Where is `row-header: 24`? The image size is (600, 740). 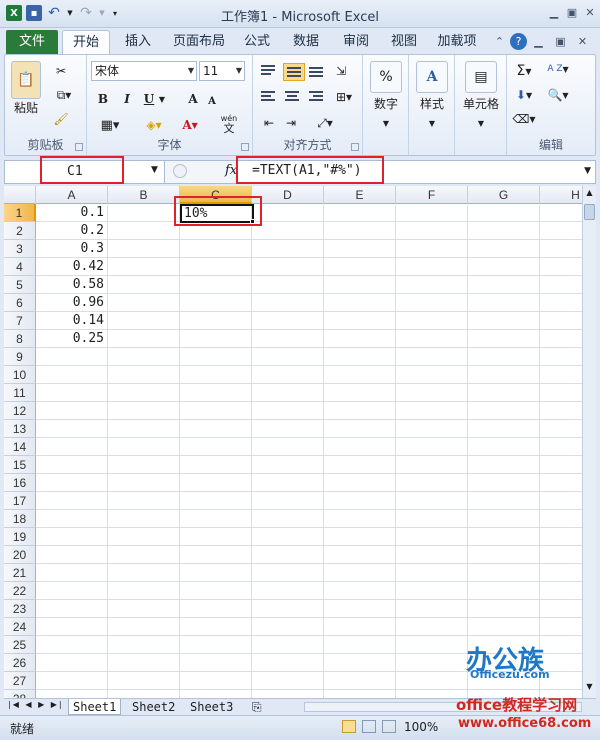 row-header: 24 is located at coordinates (20, 627).